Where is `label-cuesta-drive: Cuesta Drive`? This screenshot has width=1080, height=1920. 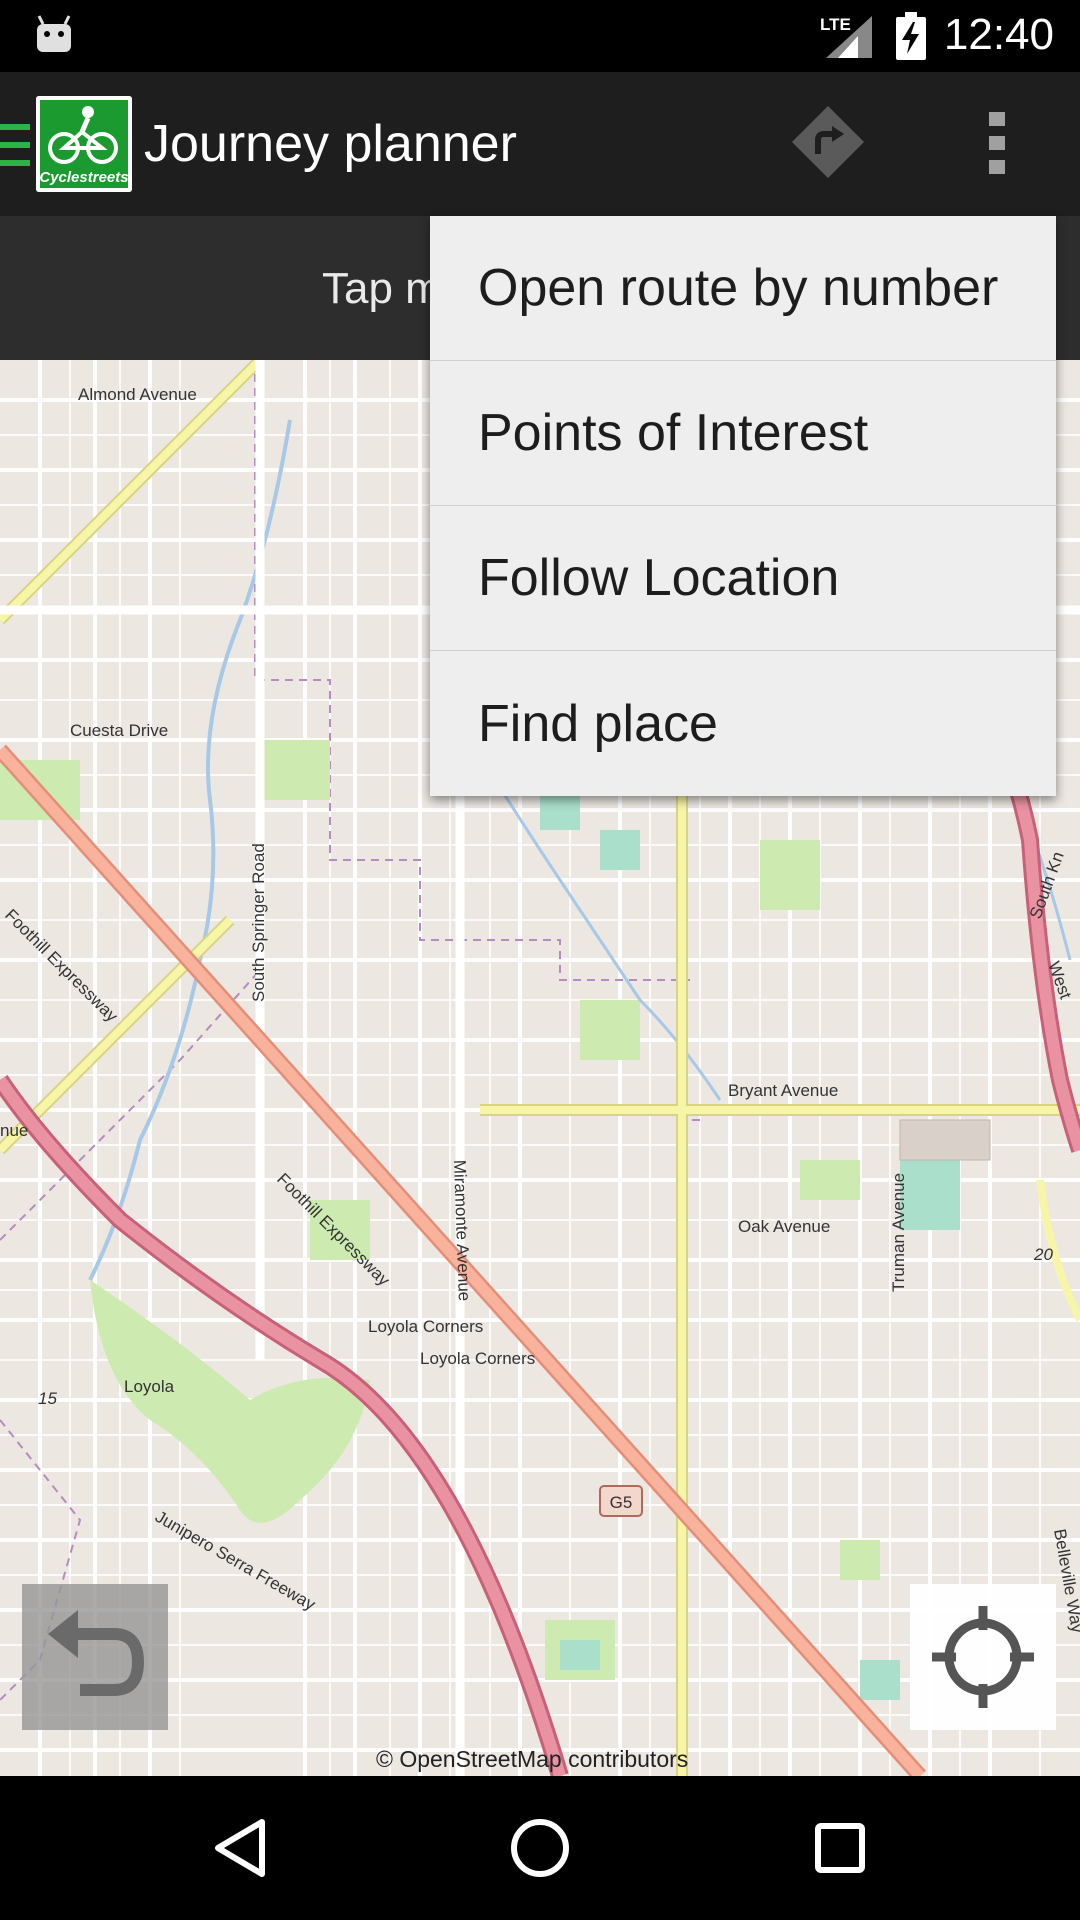
label-cuesta-drive: Cuesta Drive is located at coordinates (119, 730).